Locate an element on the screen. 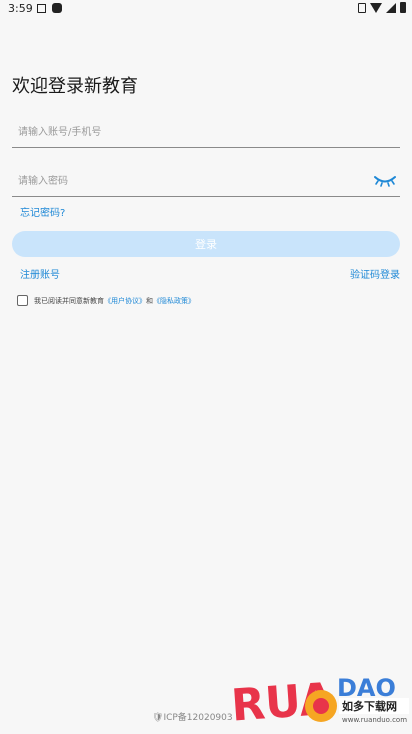 This screenshot has width=412, height=734. icp-text: 🛡ICP备12020903 is located at coordinates (192, 716).